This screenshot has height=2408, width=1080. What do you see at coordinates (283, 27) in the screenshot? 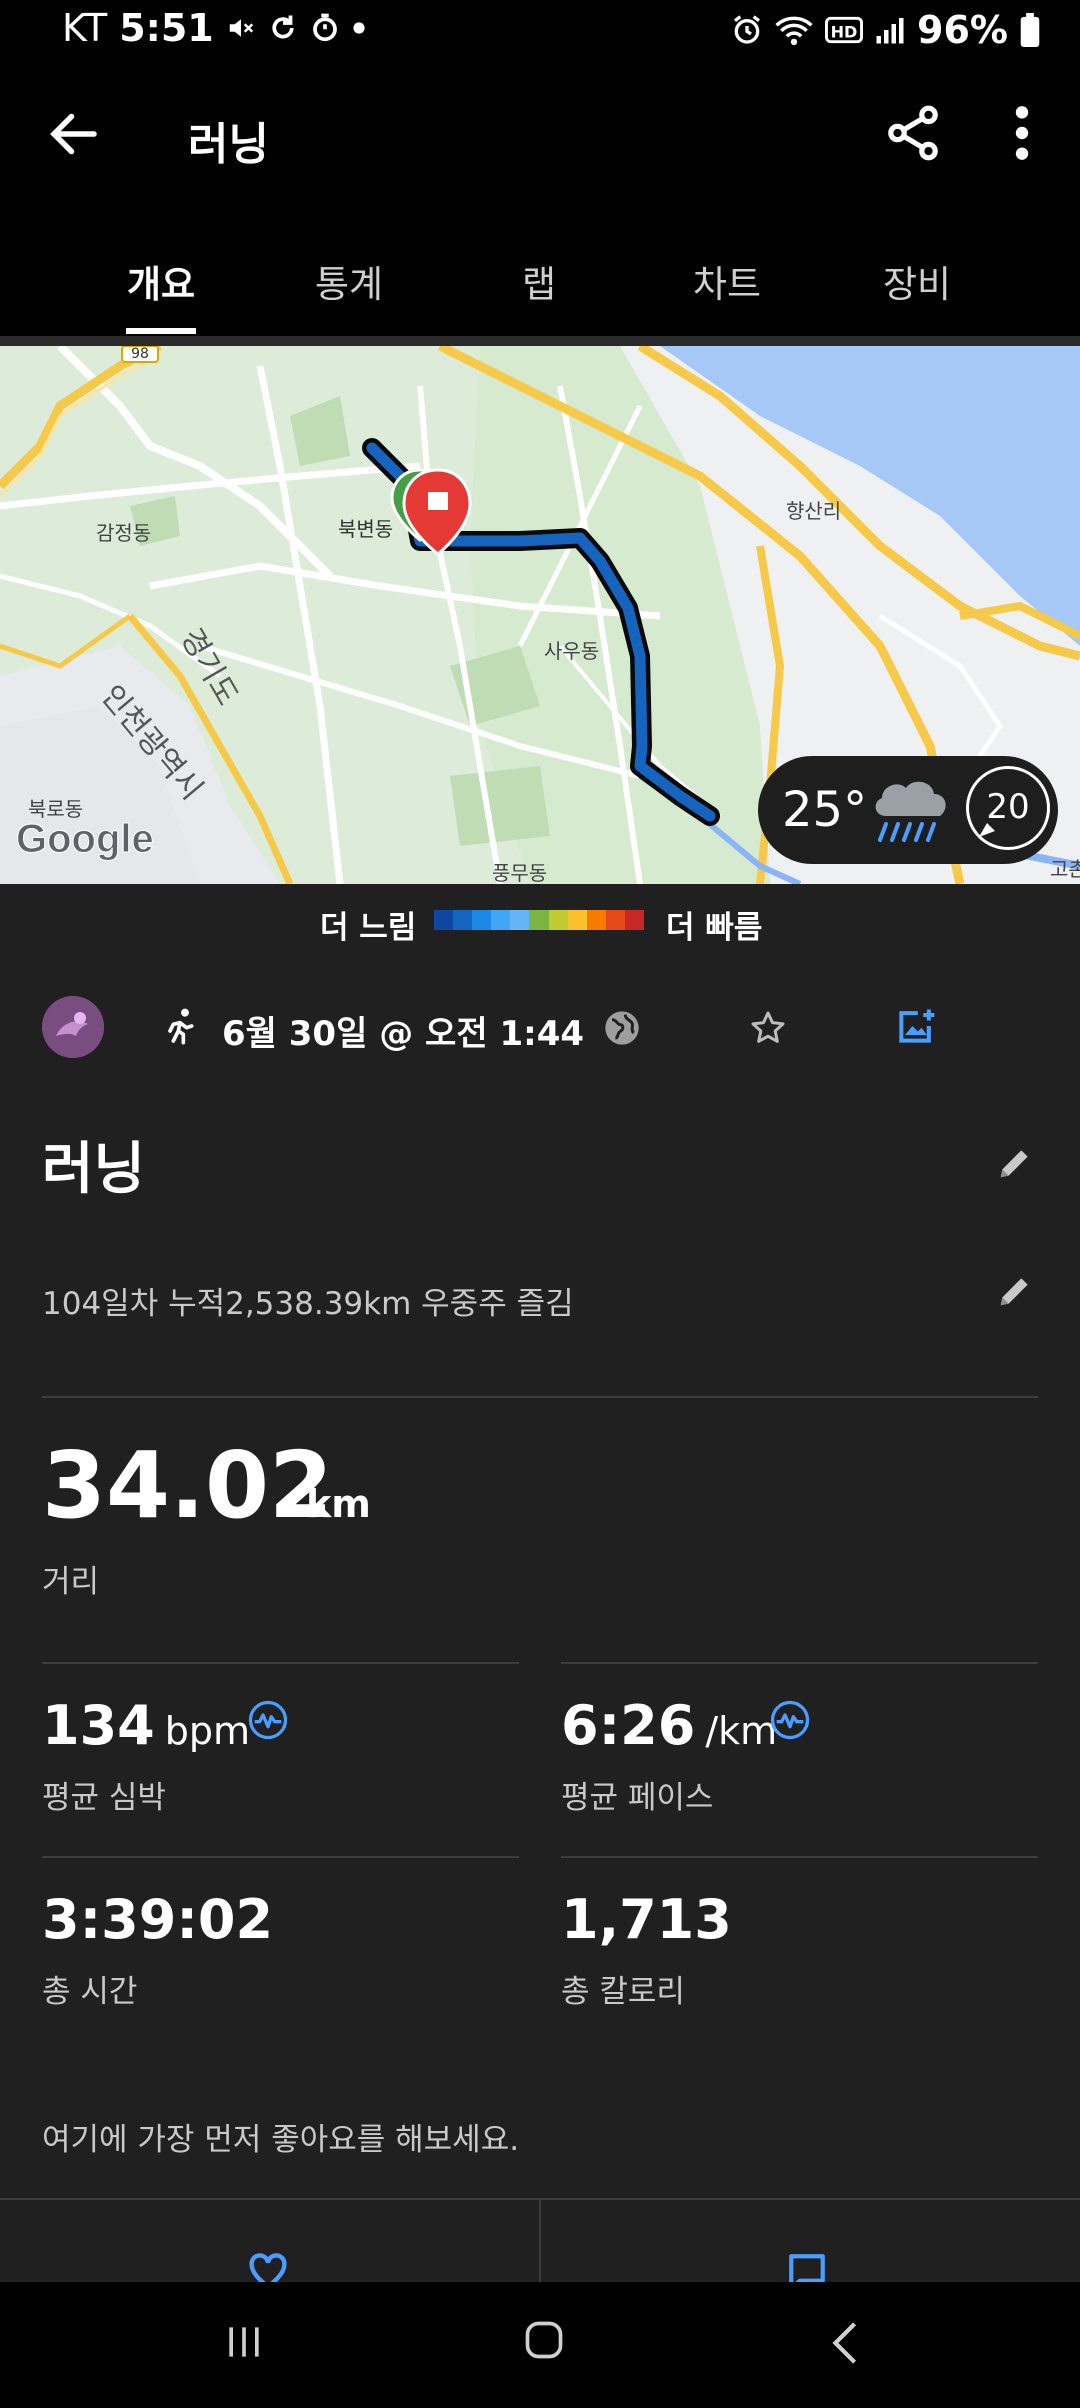
I see `sync-icon` at bounding box center [283, 27].